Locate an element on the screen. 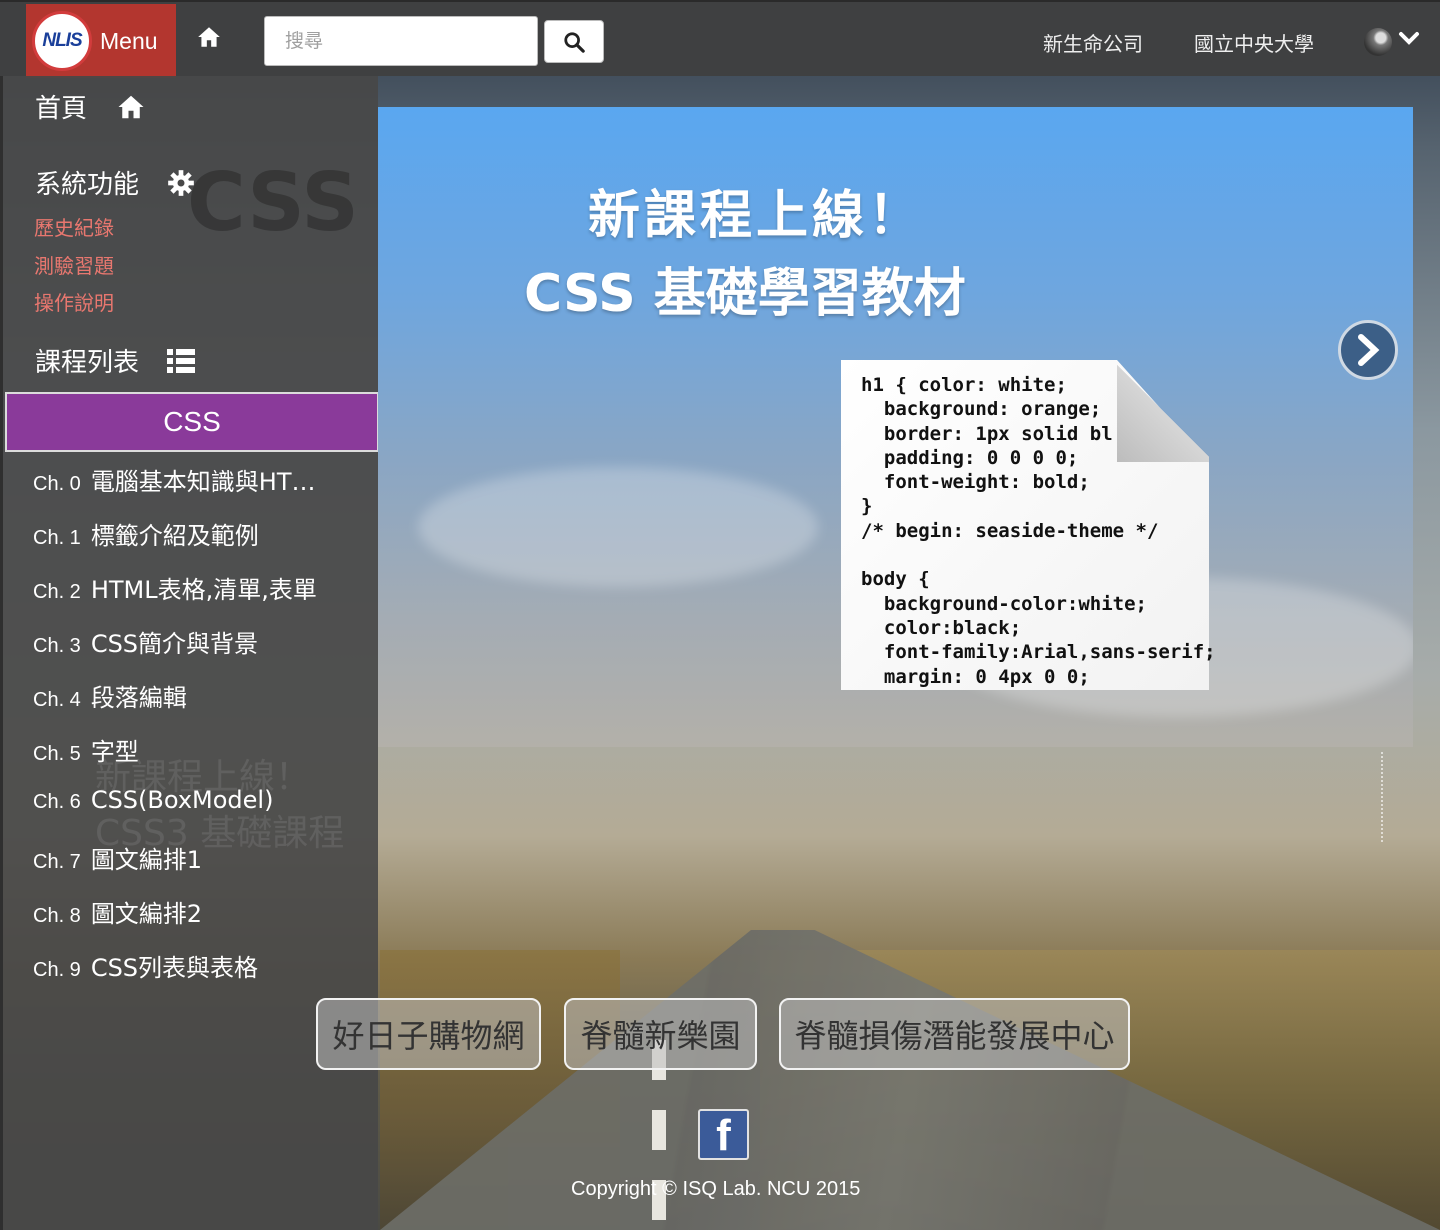 This screenshot has width=1440, height=1230. carousel-next-button is located at coordinates (1368, 350).